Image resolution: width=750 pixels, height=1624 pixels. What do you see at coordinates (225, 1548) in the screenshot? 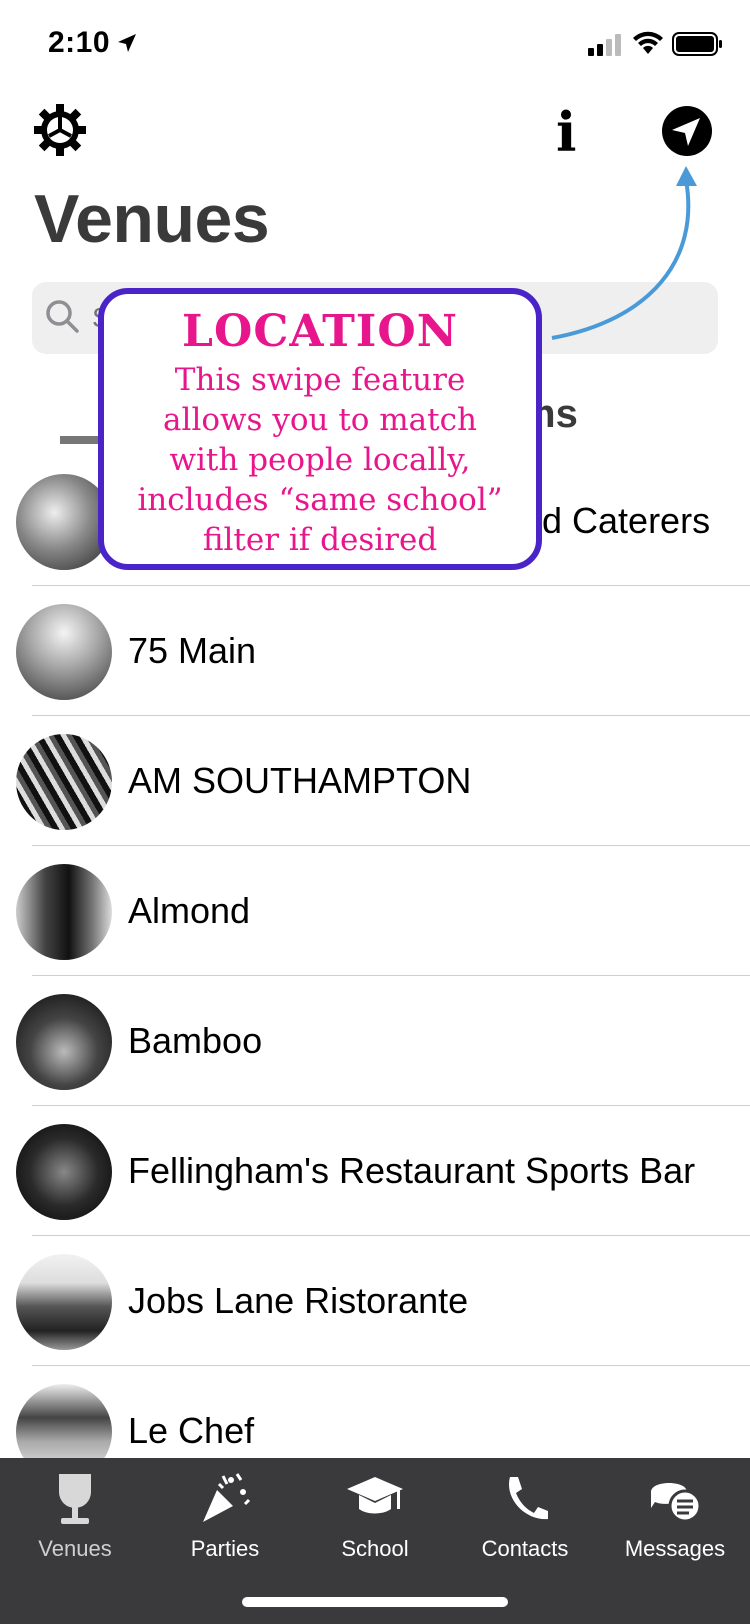
I see `tab-label: Parties` at bounding box center [225, 1548].